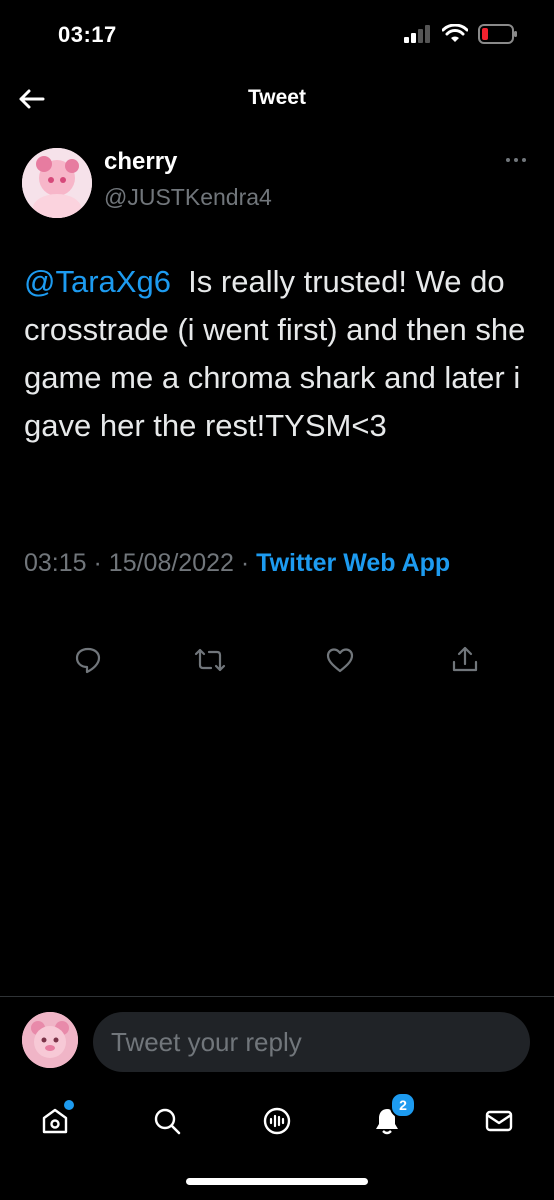 Image resolution: width=554 pixels, height=1200 pixels. Describe the element at coordinates (498, 36) in the screenshot. I see `battery-low-icon` at that location.